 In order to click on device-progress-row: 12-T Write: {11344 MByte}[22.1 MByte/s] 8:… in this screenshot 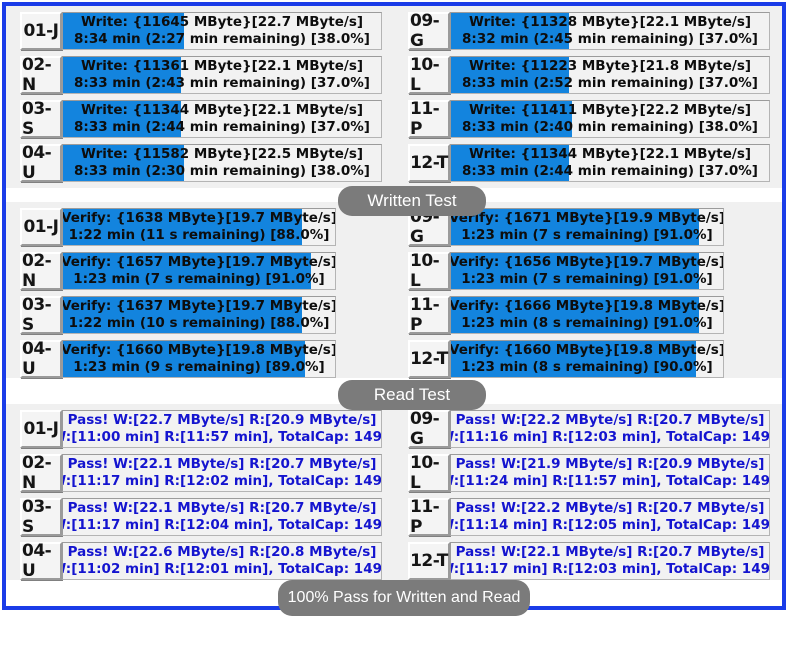, I will do `click(588, 163)`.